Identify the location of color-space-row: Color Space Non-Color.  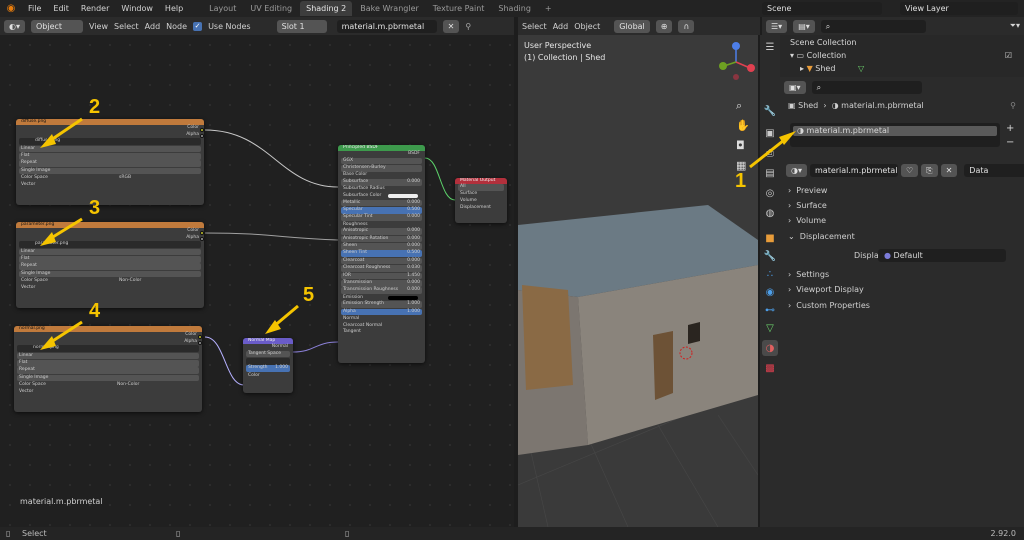
(108, 385).